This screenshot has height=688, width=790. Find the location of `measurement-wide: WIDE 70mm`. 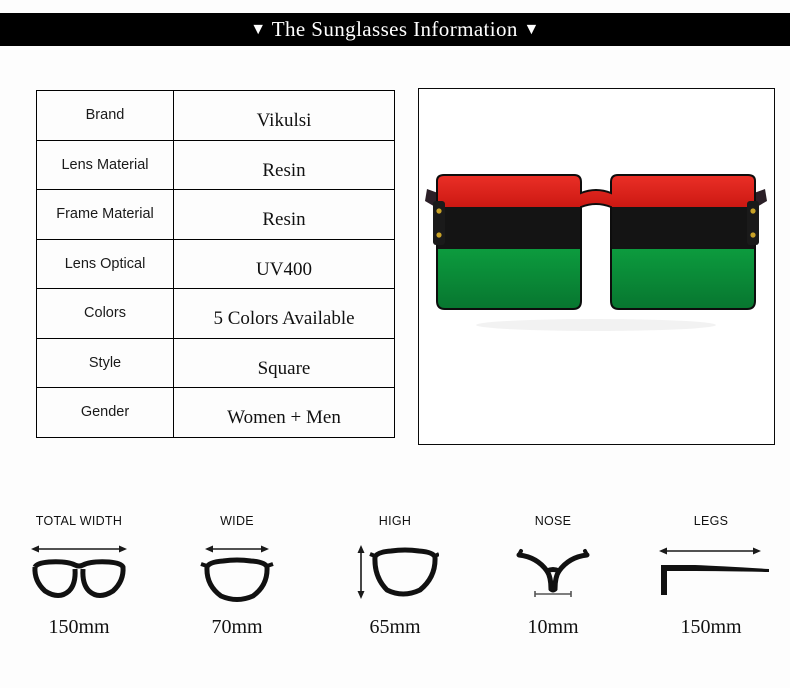

measurement-wide: WIDE 70mm is located at coordinates (237, 575).